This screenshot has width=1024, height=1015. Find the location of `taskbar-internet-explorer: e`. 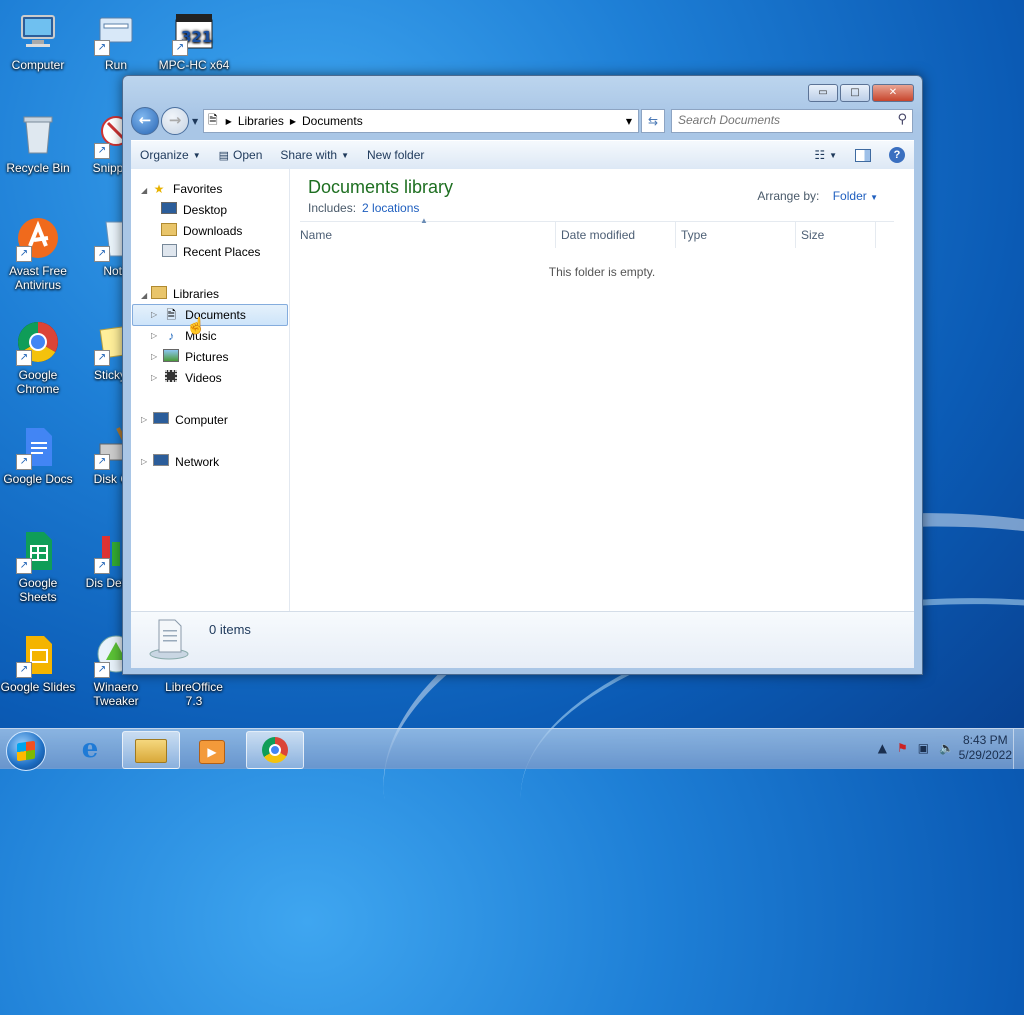

taskbar-internet-explorer: e is located at coordinates (90, 749).